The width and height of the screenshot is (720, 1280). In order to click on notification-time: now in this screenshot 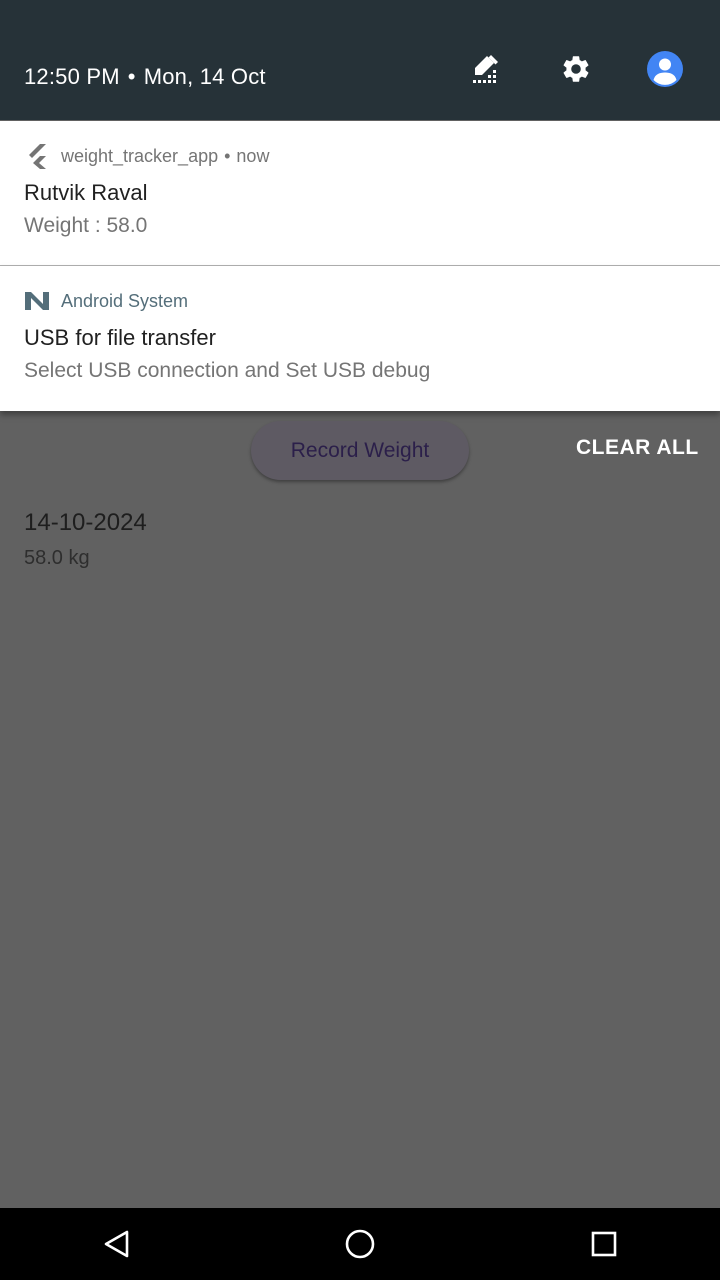, I will do `click(253, 155)`.